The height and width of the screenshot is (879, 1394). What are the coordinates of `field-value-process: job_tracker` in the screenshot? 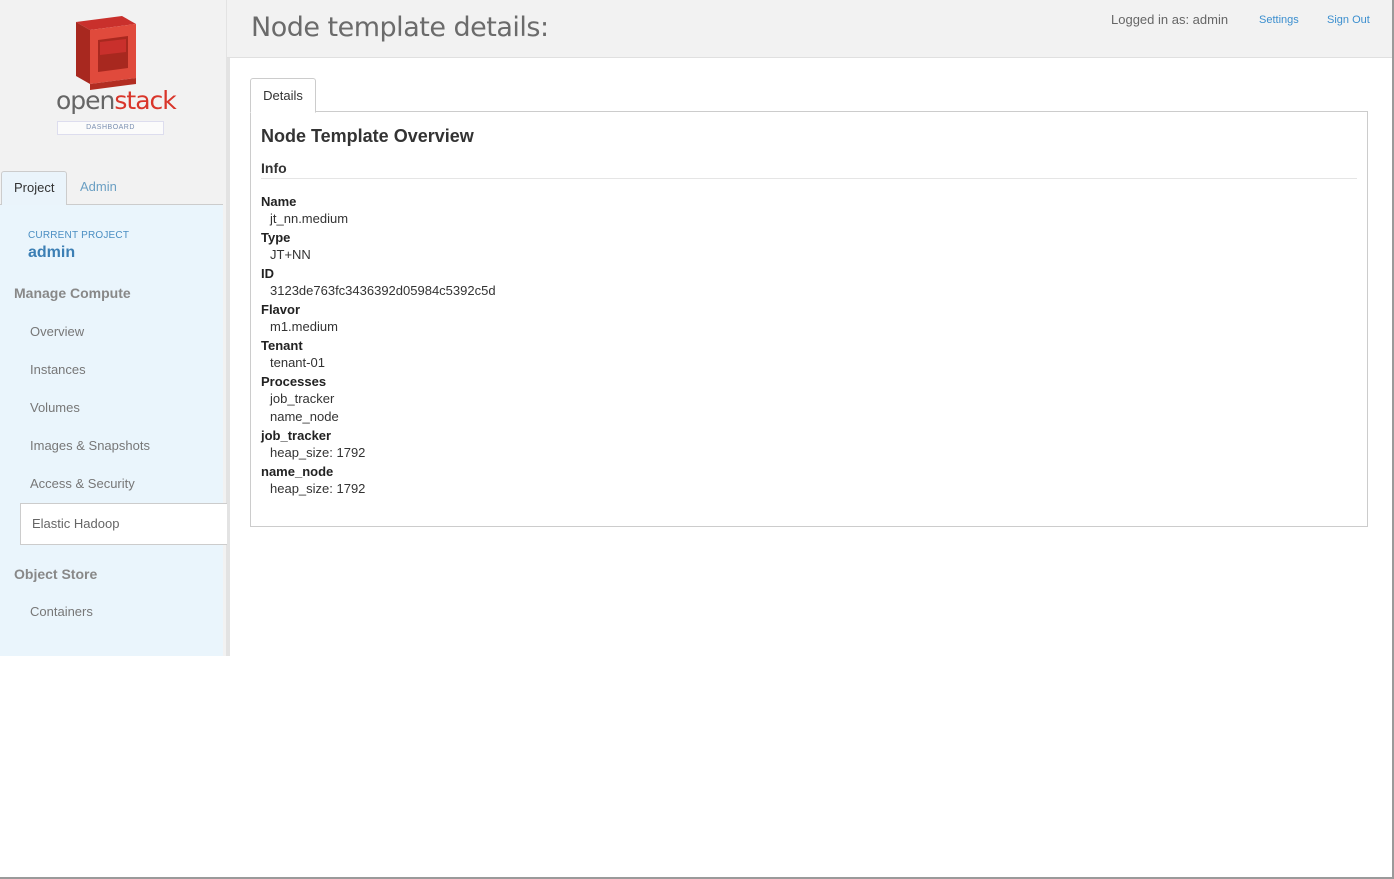 It's located at (302, 398).